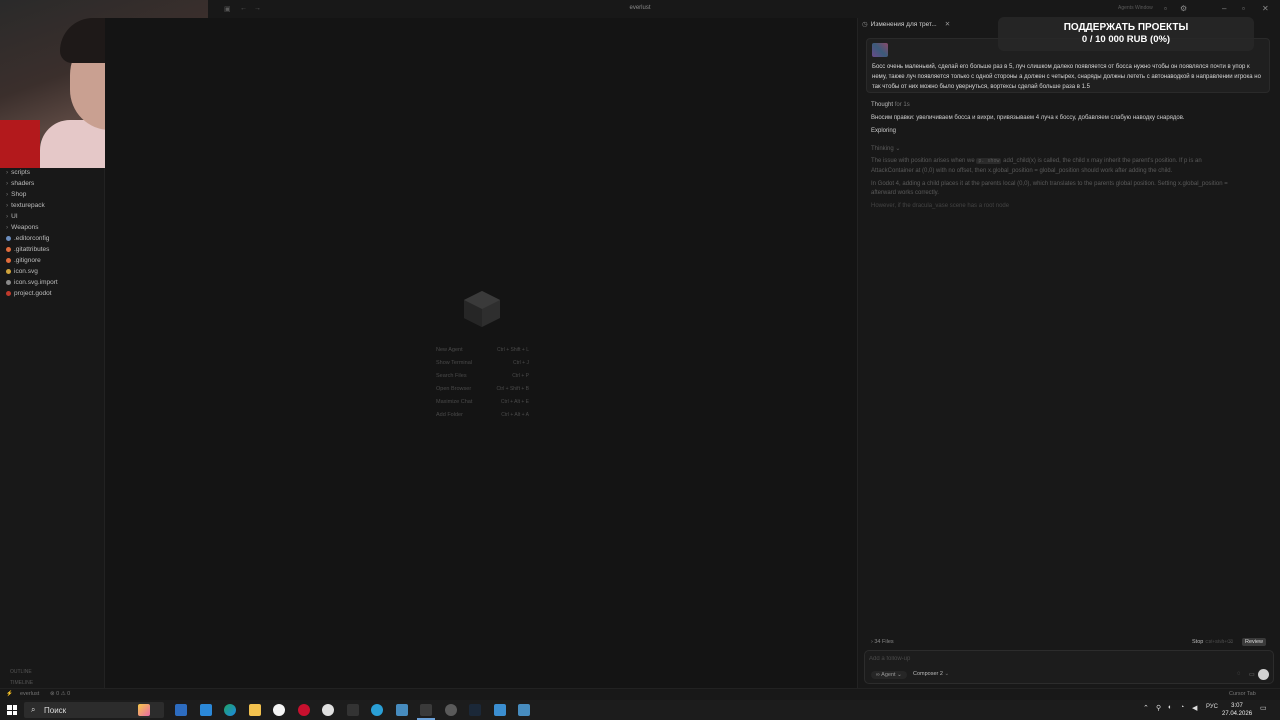 The height and width of the screenshot is (720, 1280). Describe the element at coordinates (353, 710) in the screenshot. I see `h-app-icon` at that location.